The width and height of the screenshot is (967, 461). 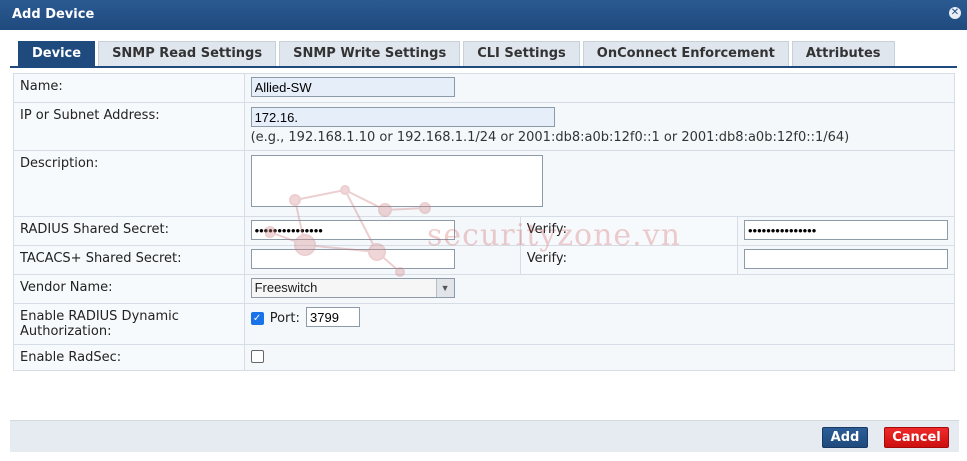 What do you see at coordinates (129, 357) in the screenshot?
I see `radsec-label: Enable RadSec:` at bounding box center [129, 357].